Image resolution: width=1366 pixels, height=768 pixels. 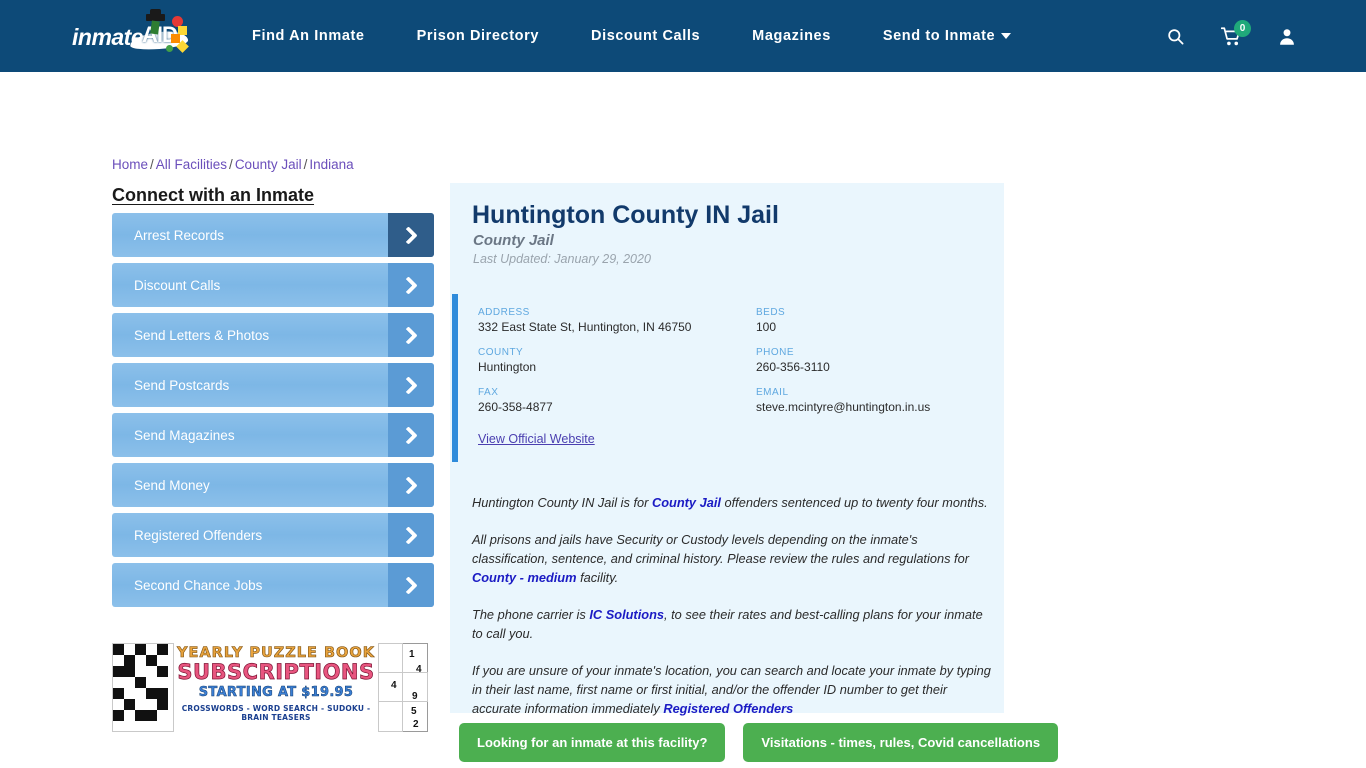 I want to click on ad-sudoku-digit: 9, so click(x=415, y=696).